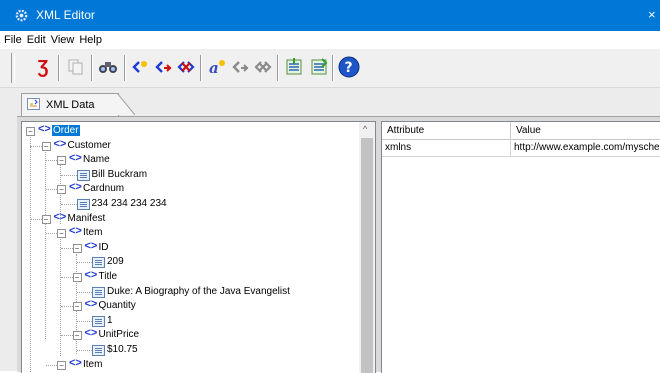  I want to click on menu-help: Help, so click(90, 38).